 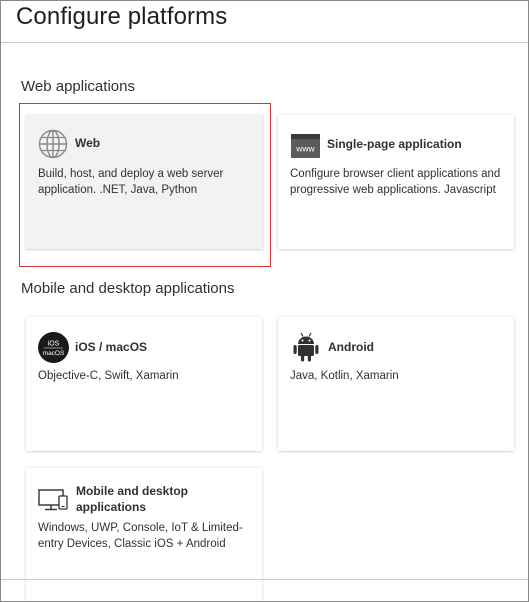 I want to click on desktop-monitor-icon, so click(x=53, y=500).